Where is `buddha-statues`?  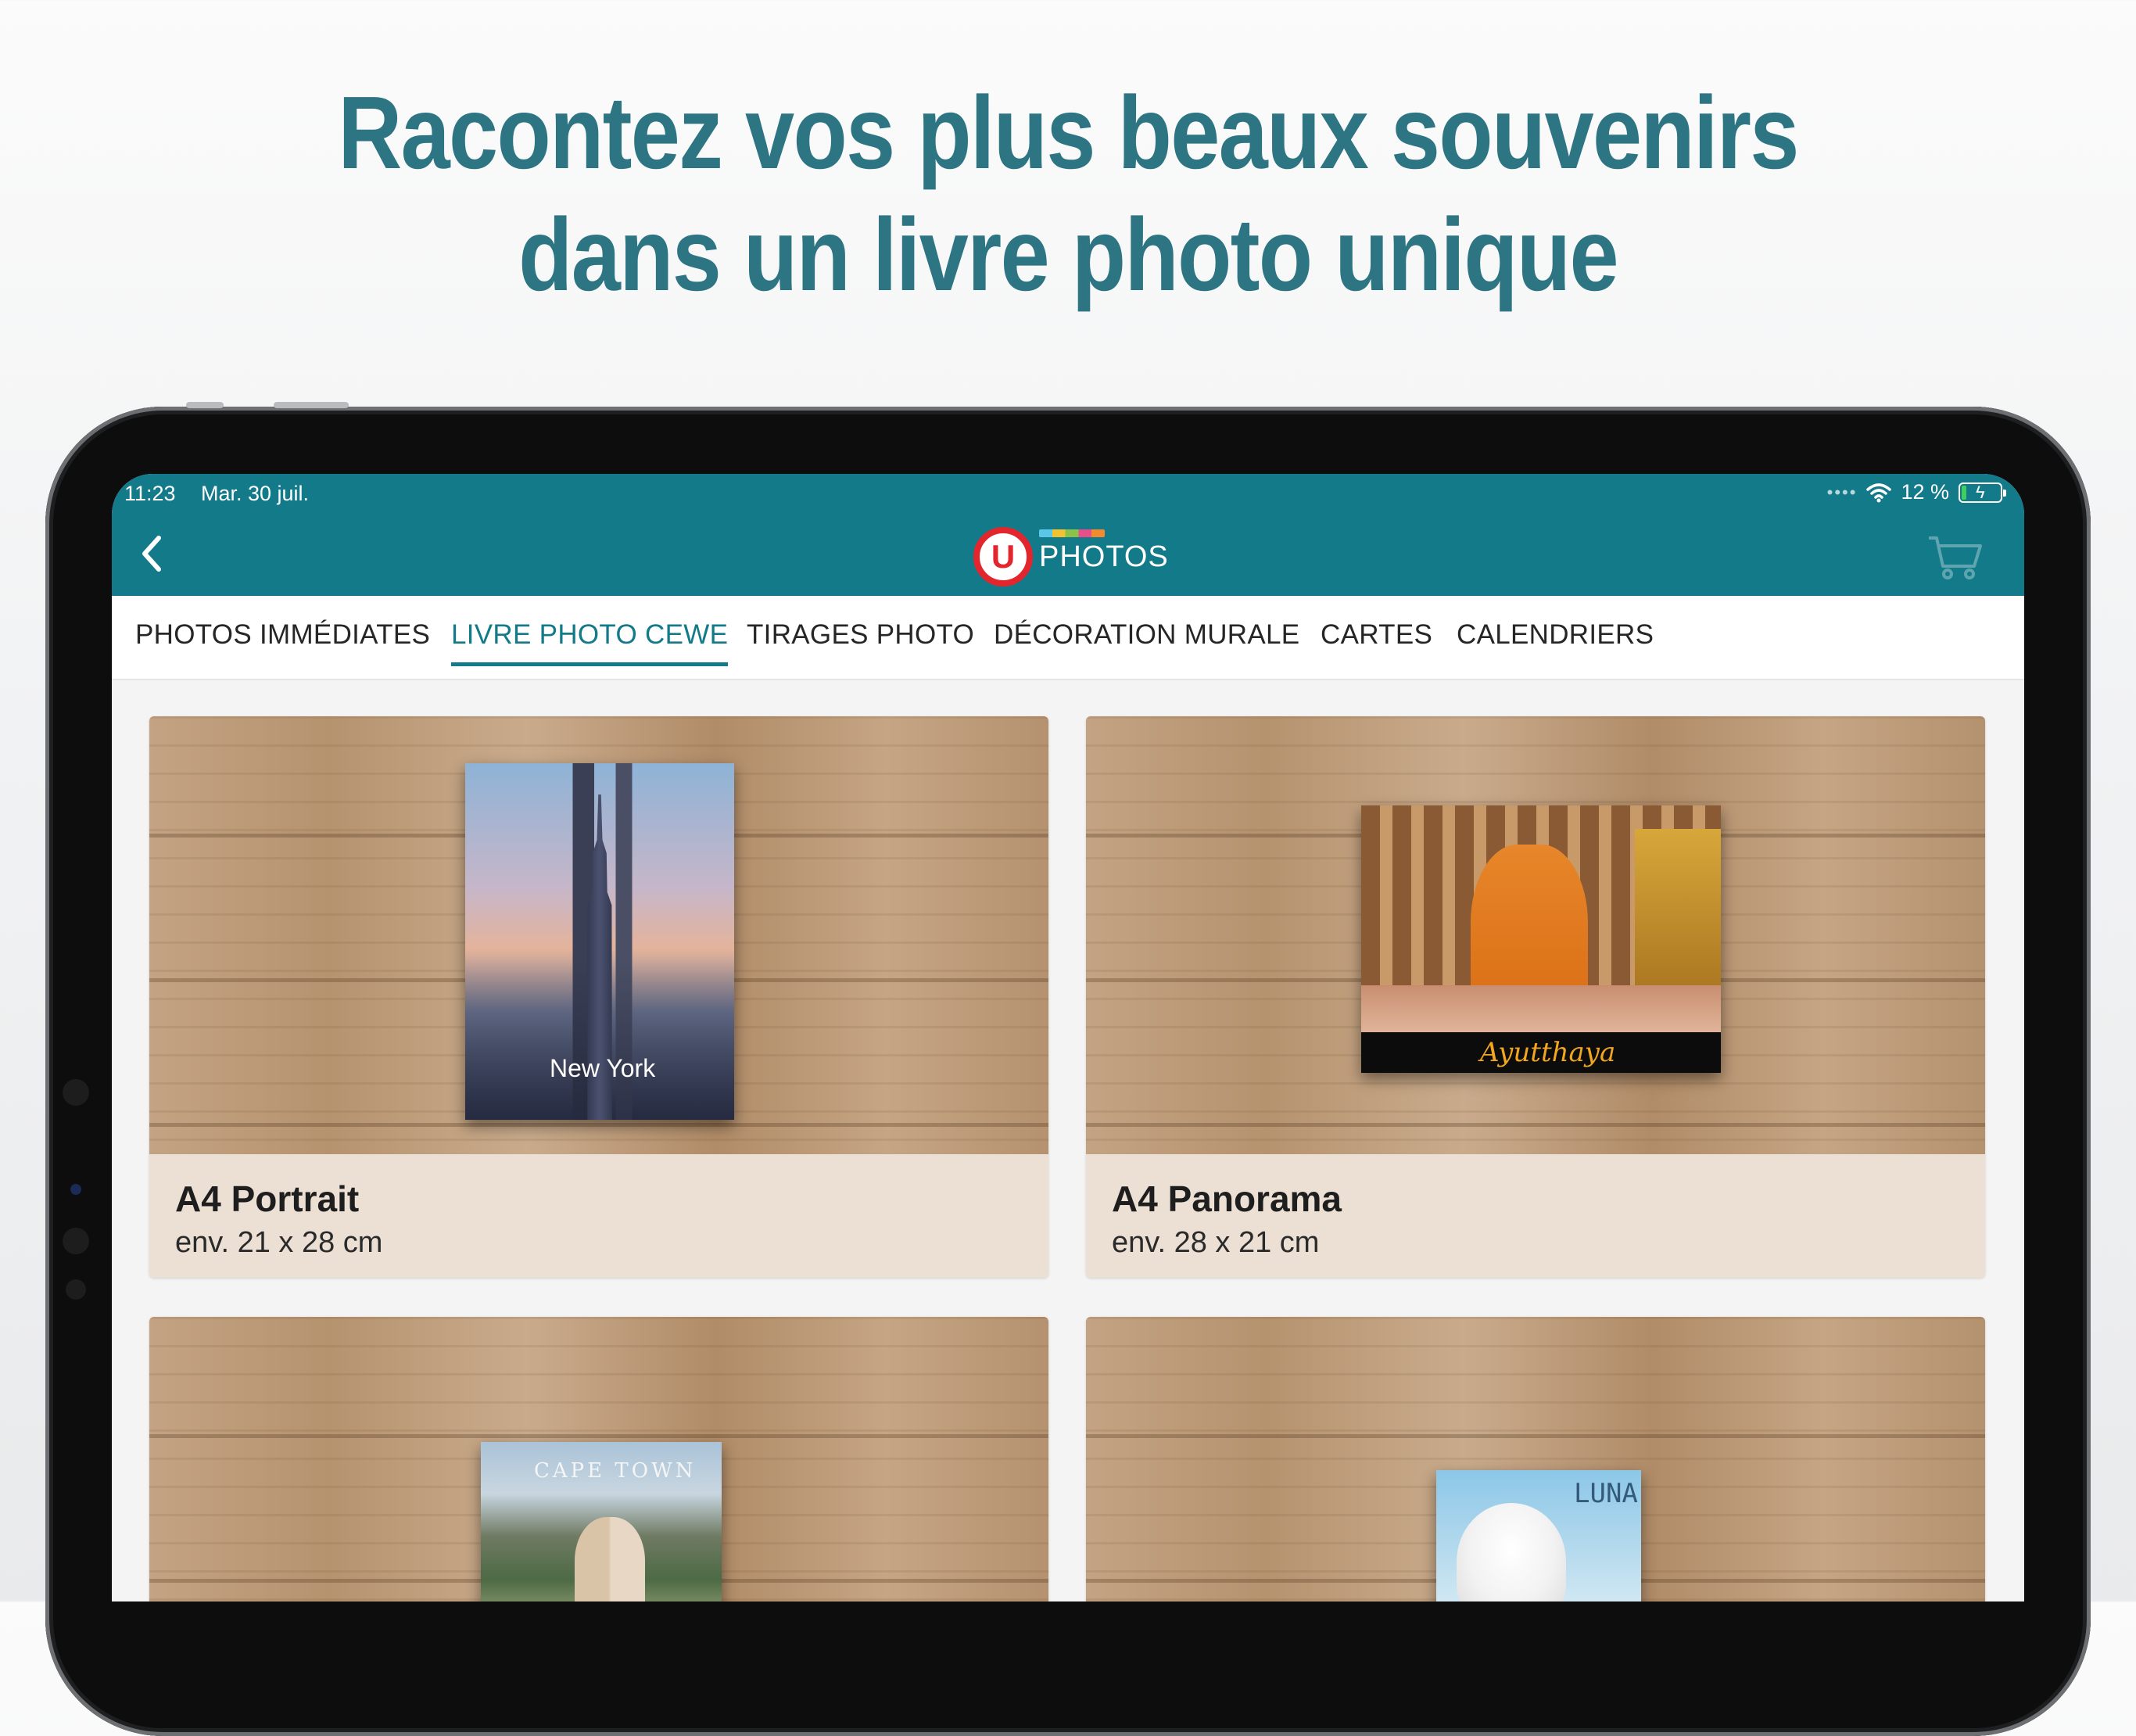 buddha-statues is located at coordinates (1678, 915).